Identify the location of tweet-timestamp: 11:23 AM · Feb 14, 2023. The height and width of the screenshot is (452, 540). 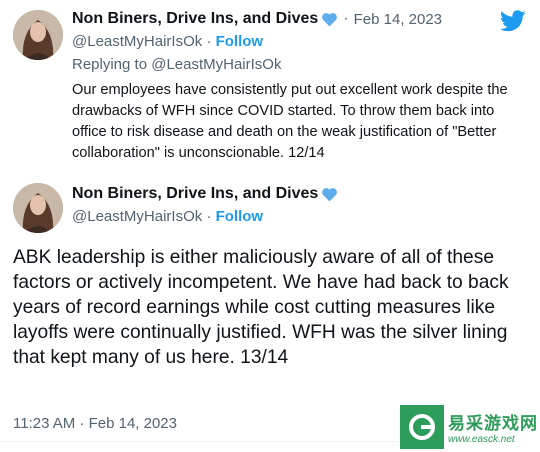
(95, 423).